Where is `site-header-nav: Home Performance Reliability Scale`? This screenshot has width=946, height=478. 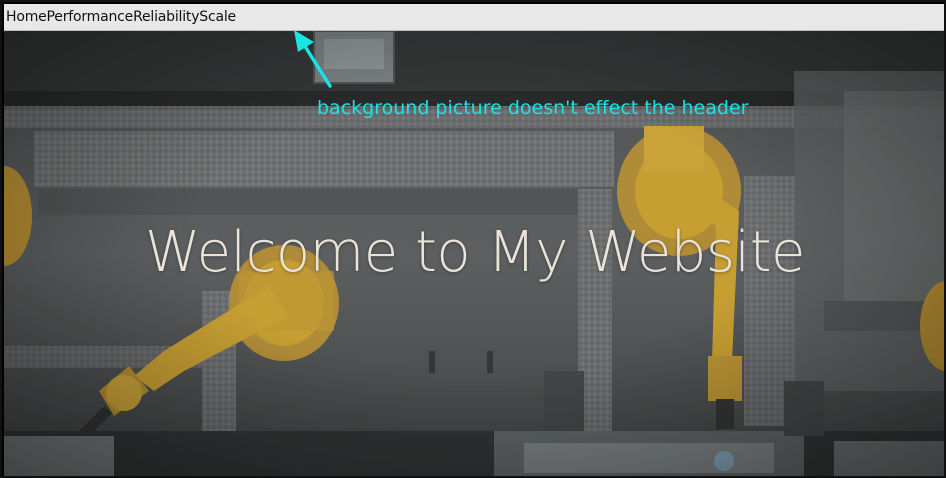
site-header-nav: Home Performance Reliability Scale is located at coordinates (474, 17).